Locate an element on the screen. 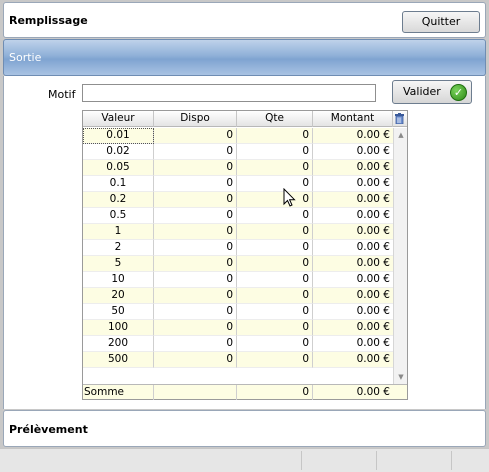 Image resolution: width=489 pixels, height=472 pixels. table-row: 50 0 0 0.00 € is located at coordinates (238, 312).